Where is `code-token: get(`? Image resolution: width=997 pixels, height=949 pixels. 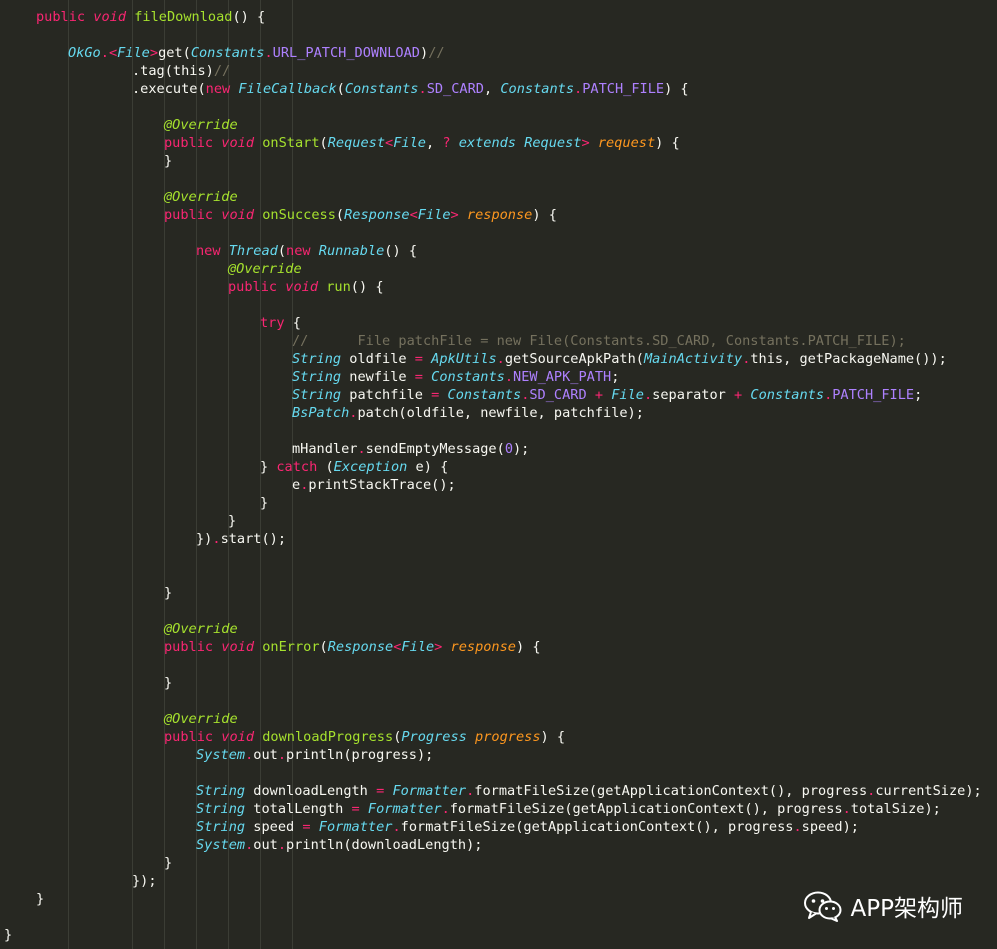
code-token: get( is located at coordinates (174, 53).